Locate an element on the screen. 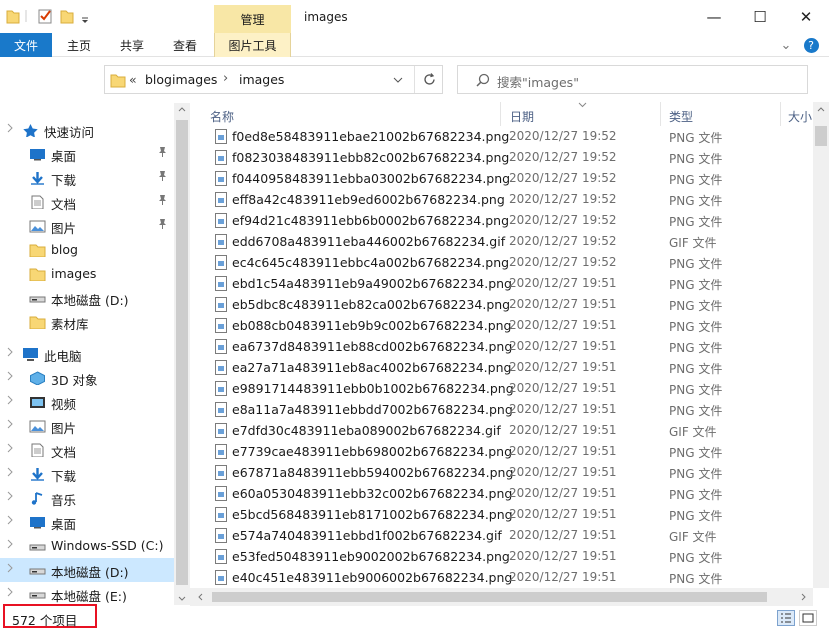  list-scrollbar-thumb is located at coordinates (821, 136).